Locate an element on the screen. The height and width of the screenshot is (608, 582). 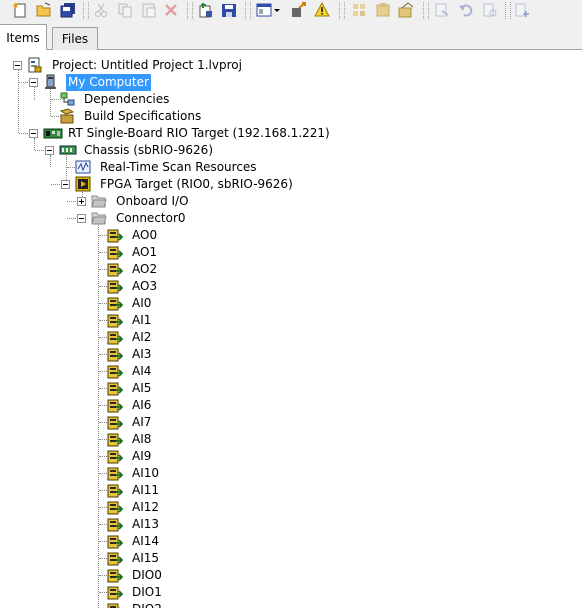
save-all-icon is located at coordinates (68, 10).